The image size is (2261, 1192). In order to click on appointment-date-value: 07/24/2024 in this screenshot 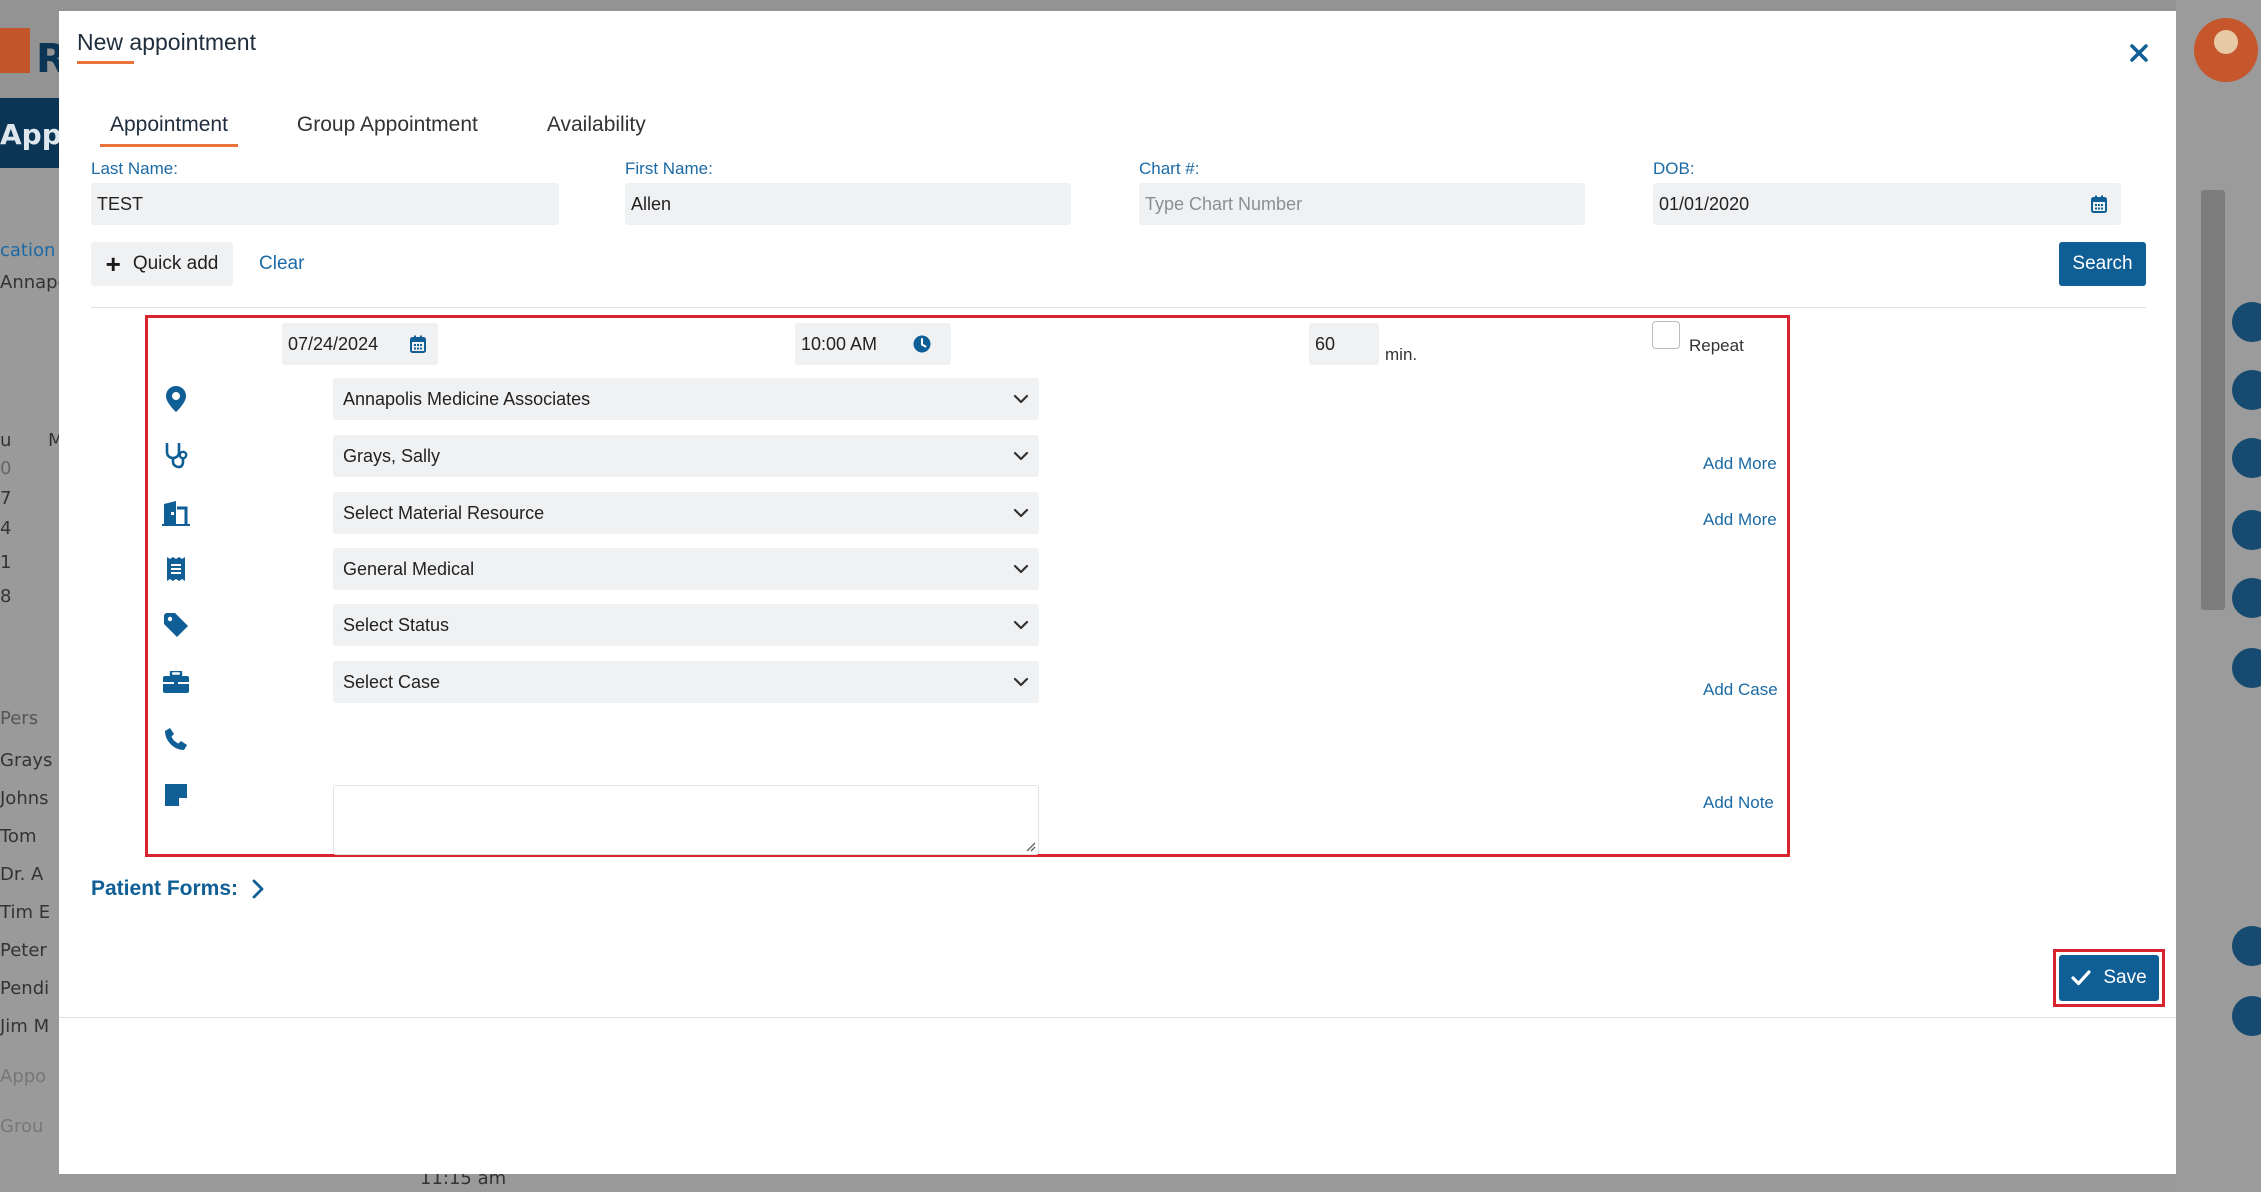, I will do `click(333, 343)`.